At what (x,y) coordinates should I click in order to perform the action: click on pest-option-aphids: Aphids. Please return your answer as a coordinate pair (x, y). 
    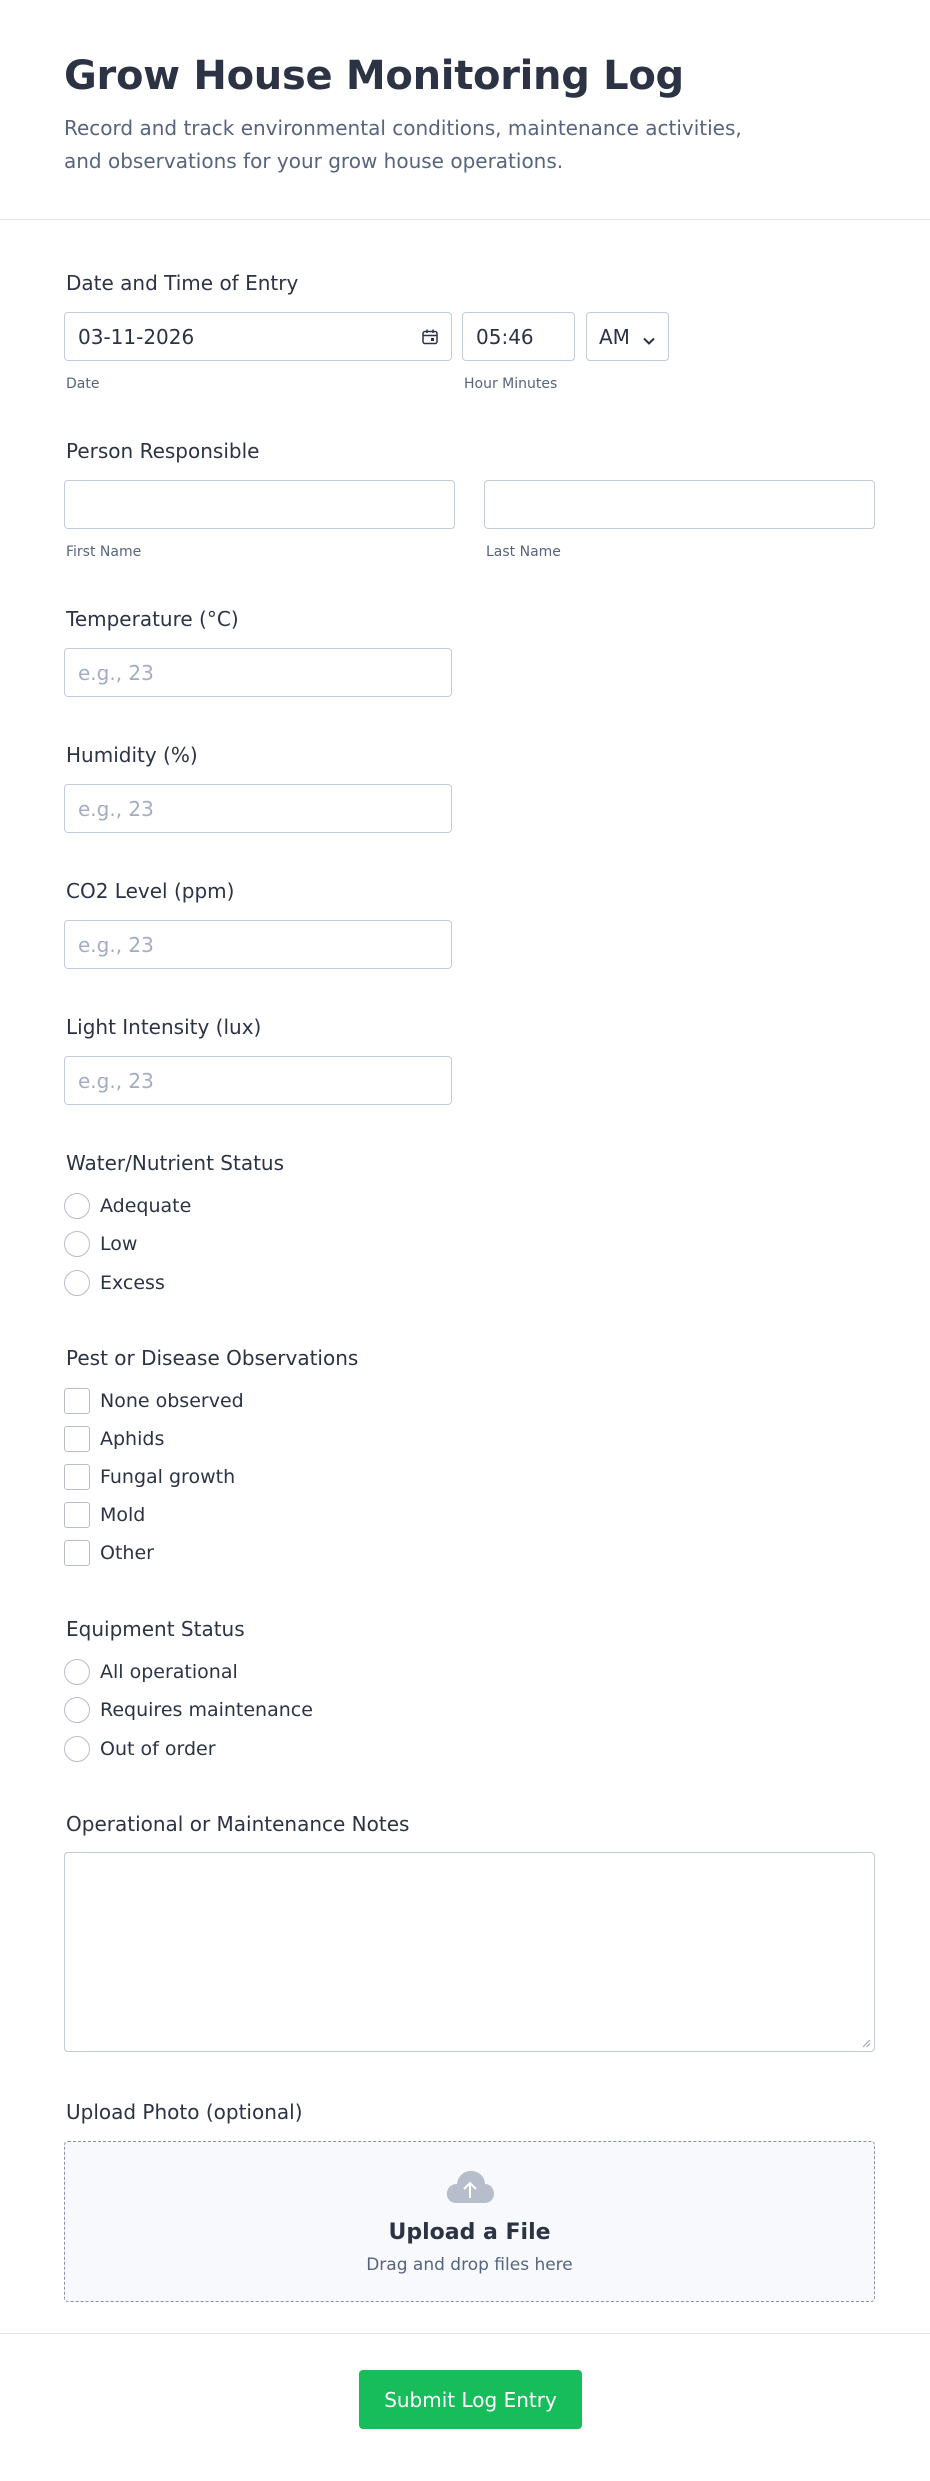
    Looking at the image, I should click on (114, 1439).